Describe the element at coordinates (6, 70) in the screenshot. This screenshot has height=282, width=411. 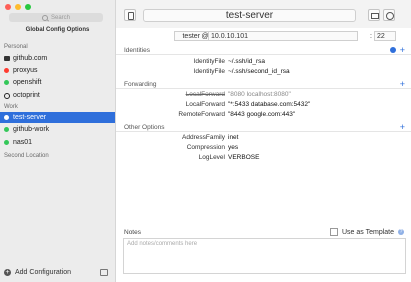
I see `status-red-icon` at that location.